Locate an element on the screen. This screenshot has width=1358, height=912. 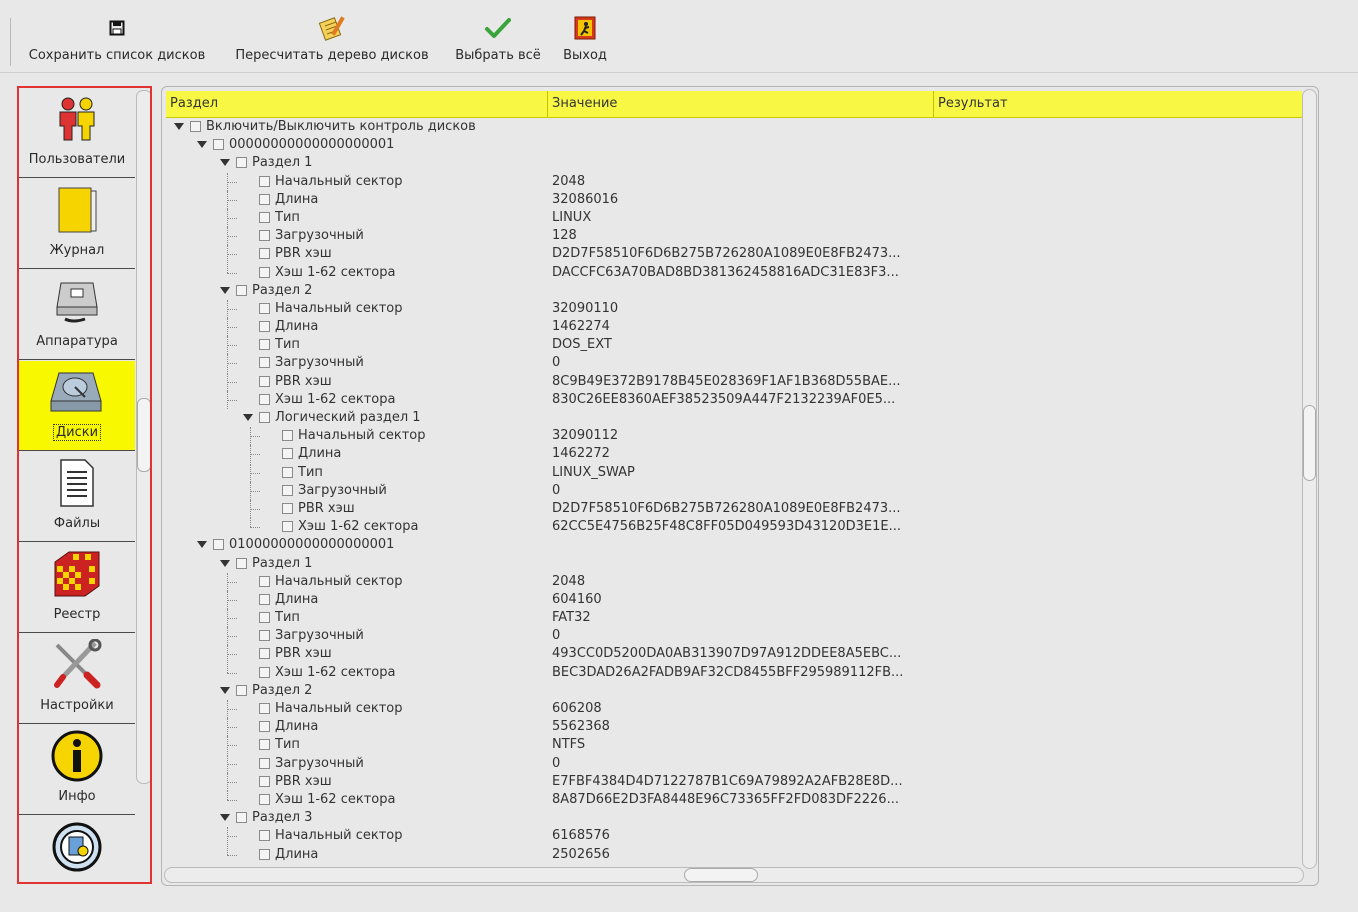
tree-leaf-row: Начальный сектор 32090110 is located at coordinates (734, 308).